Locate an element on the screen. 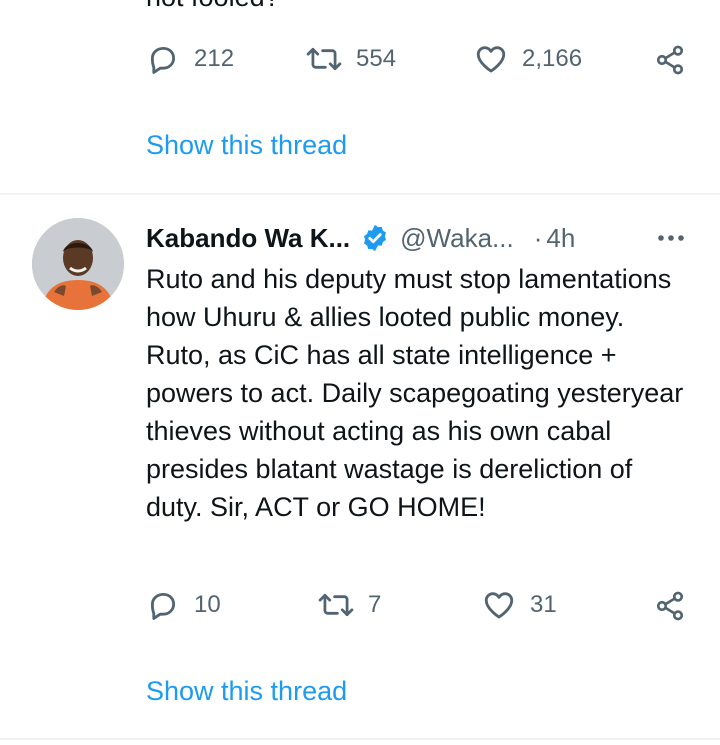 Image resolution: width=720 pixels, height=745 pixels. like-count: 31 is located at coordinates (543, 604).